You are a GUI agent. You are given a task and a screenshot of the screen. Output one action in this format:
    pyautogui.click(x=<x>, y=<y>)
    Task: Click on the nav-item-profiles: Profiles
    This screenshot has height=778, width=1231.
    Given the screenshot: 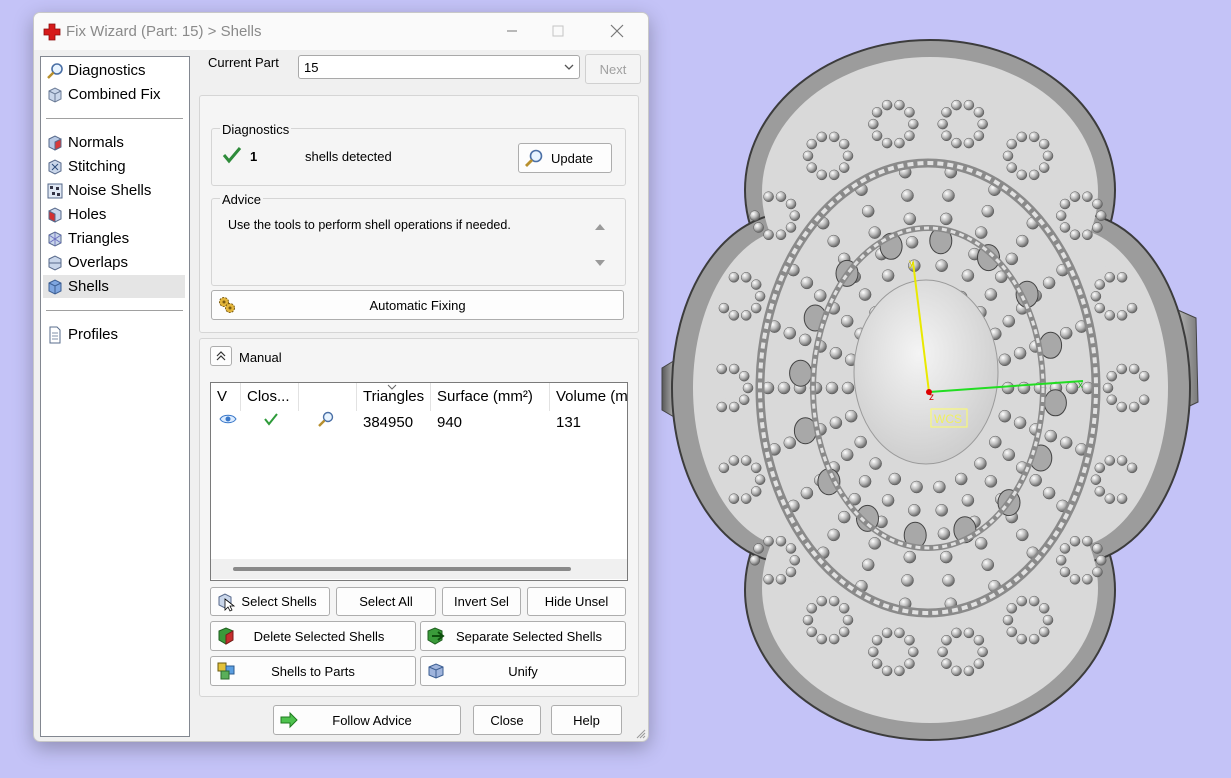 What is the action you would take?
    pyautogui.click(x=114, y=334)
    